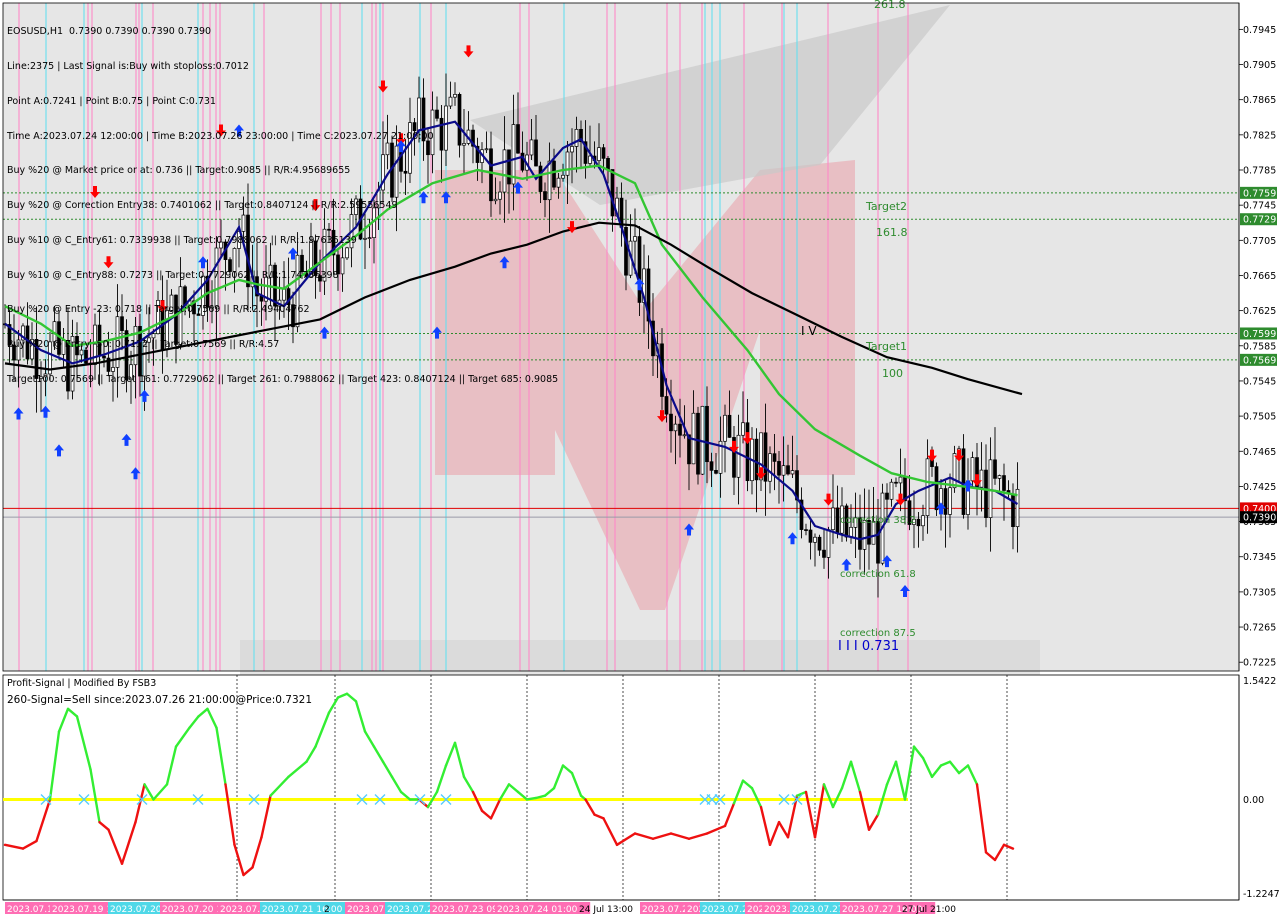  What do you see at coordinates (892, 232) in the screenshot?
I see `fib-161-label: 161.8` at bounding box center [892, 232].